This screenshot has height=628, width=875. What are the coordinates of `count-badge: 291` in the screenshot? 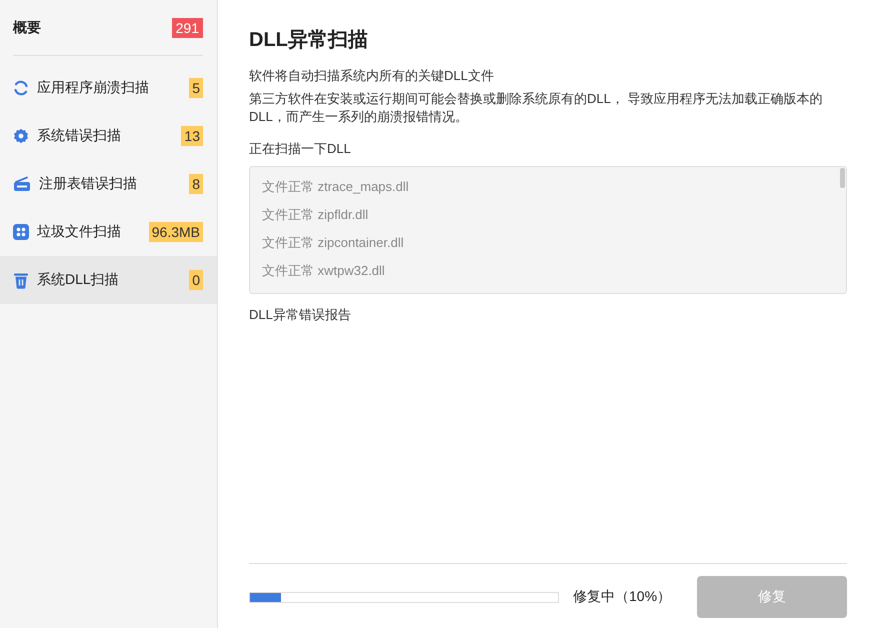 It's located at (187, 28).